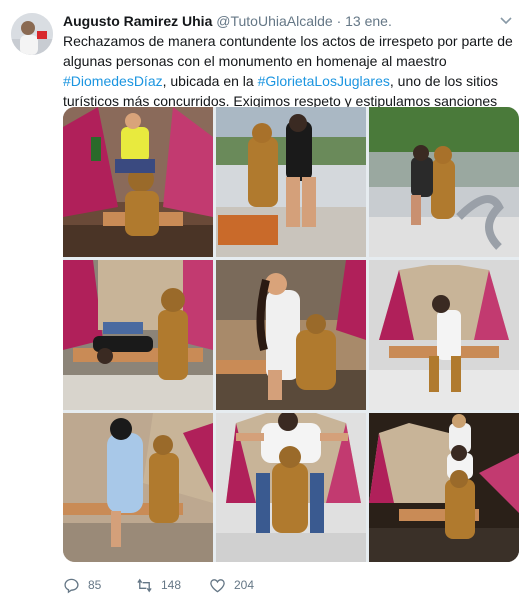  Describe the element at coordinates (95, 585) in the screenshot. I see `reply-count: 85` at that location.